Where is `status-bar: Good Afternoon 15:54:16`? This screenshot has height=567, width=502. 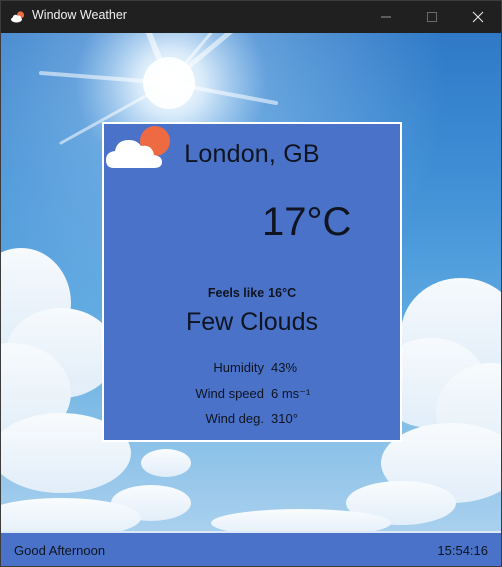
status-bar: Good Afternoon 15:54:16 is located at coordinates (251, 548).